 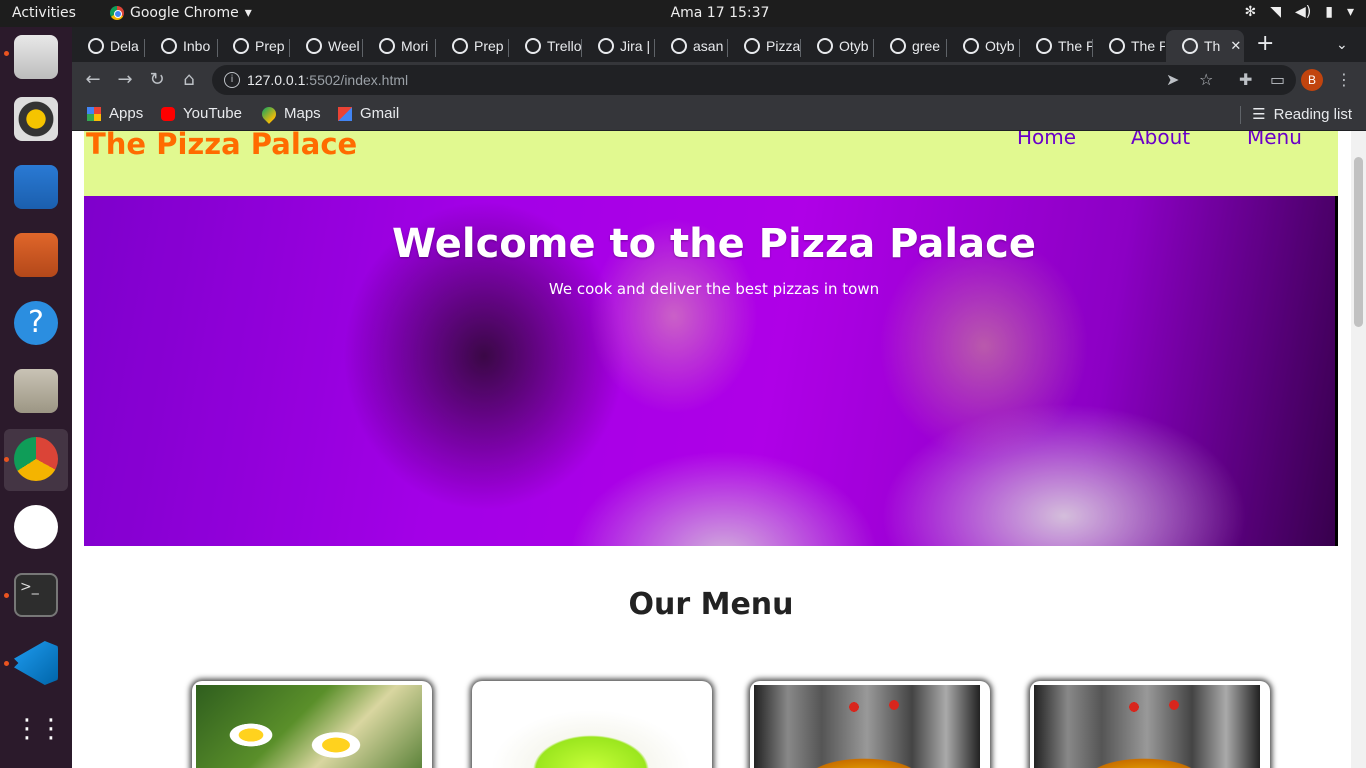 What do you see at coordinates (472, 46) in the screenshot?
I see `tab-5: Prep` at bounding box center [472, 46].